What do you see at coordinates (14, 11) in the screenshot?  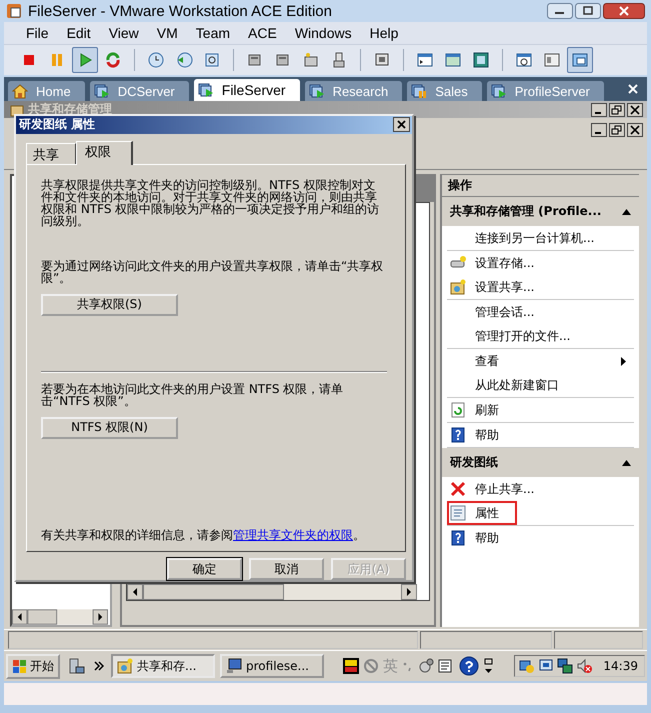 I see `vm-logo-icon` at bounding box center [14, 11].